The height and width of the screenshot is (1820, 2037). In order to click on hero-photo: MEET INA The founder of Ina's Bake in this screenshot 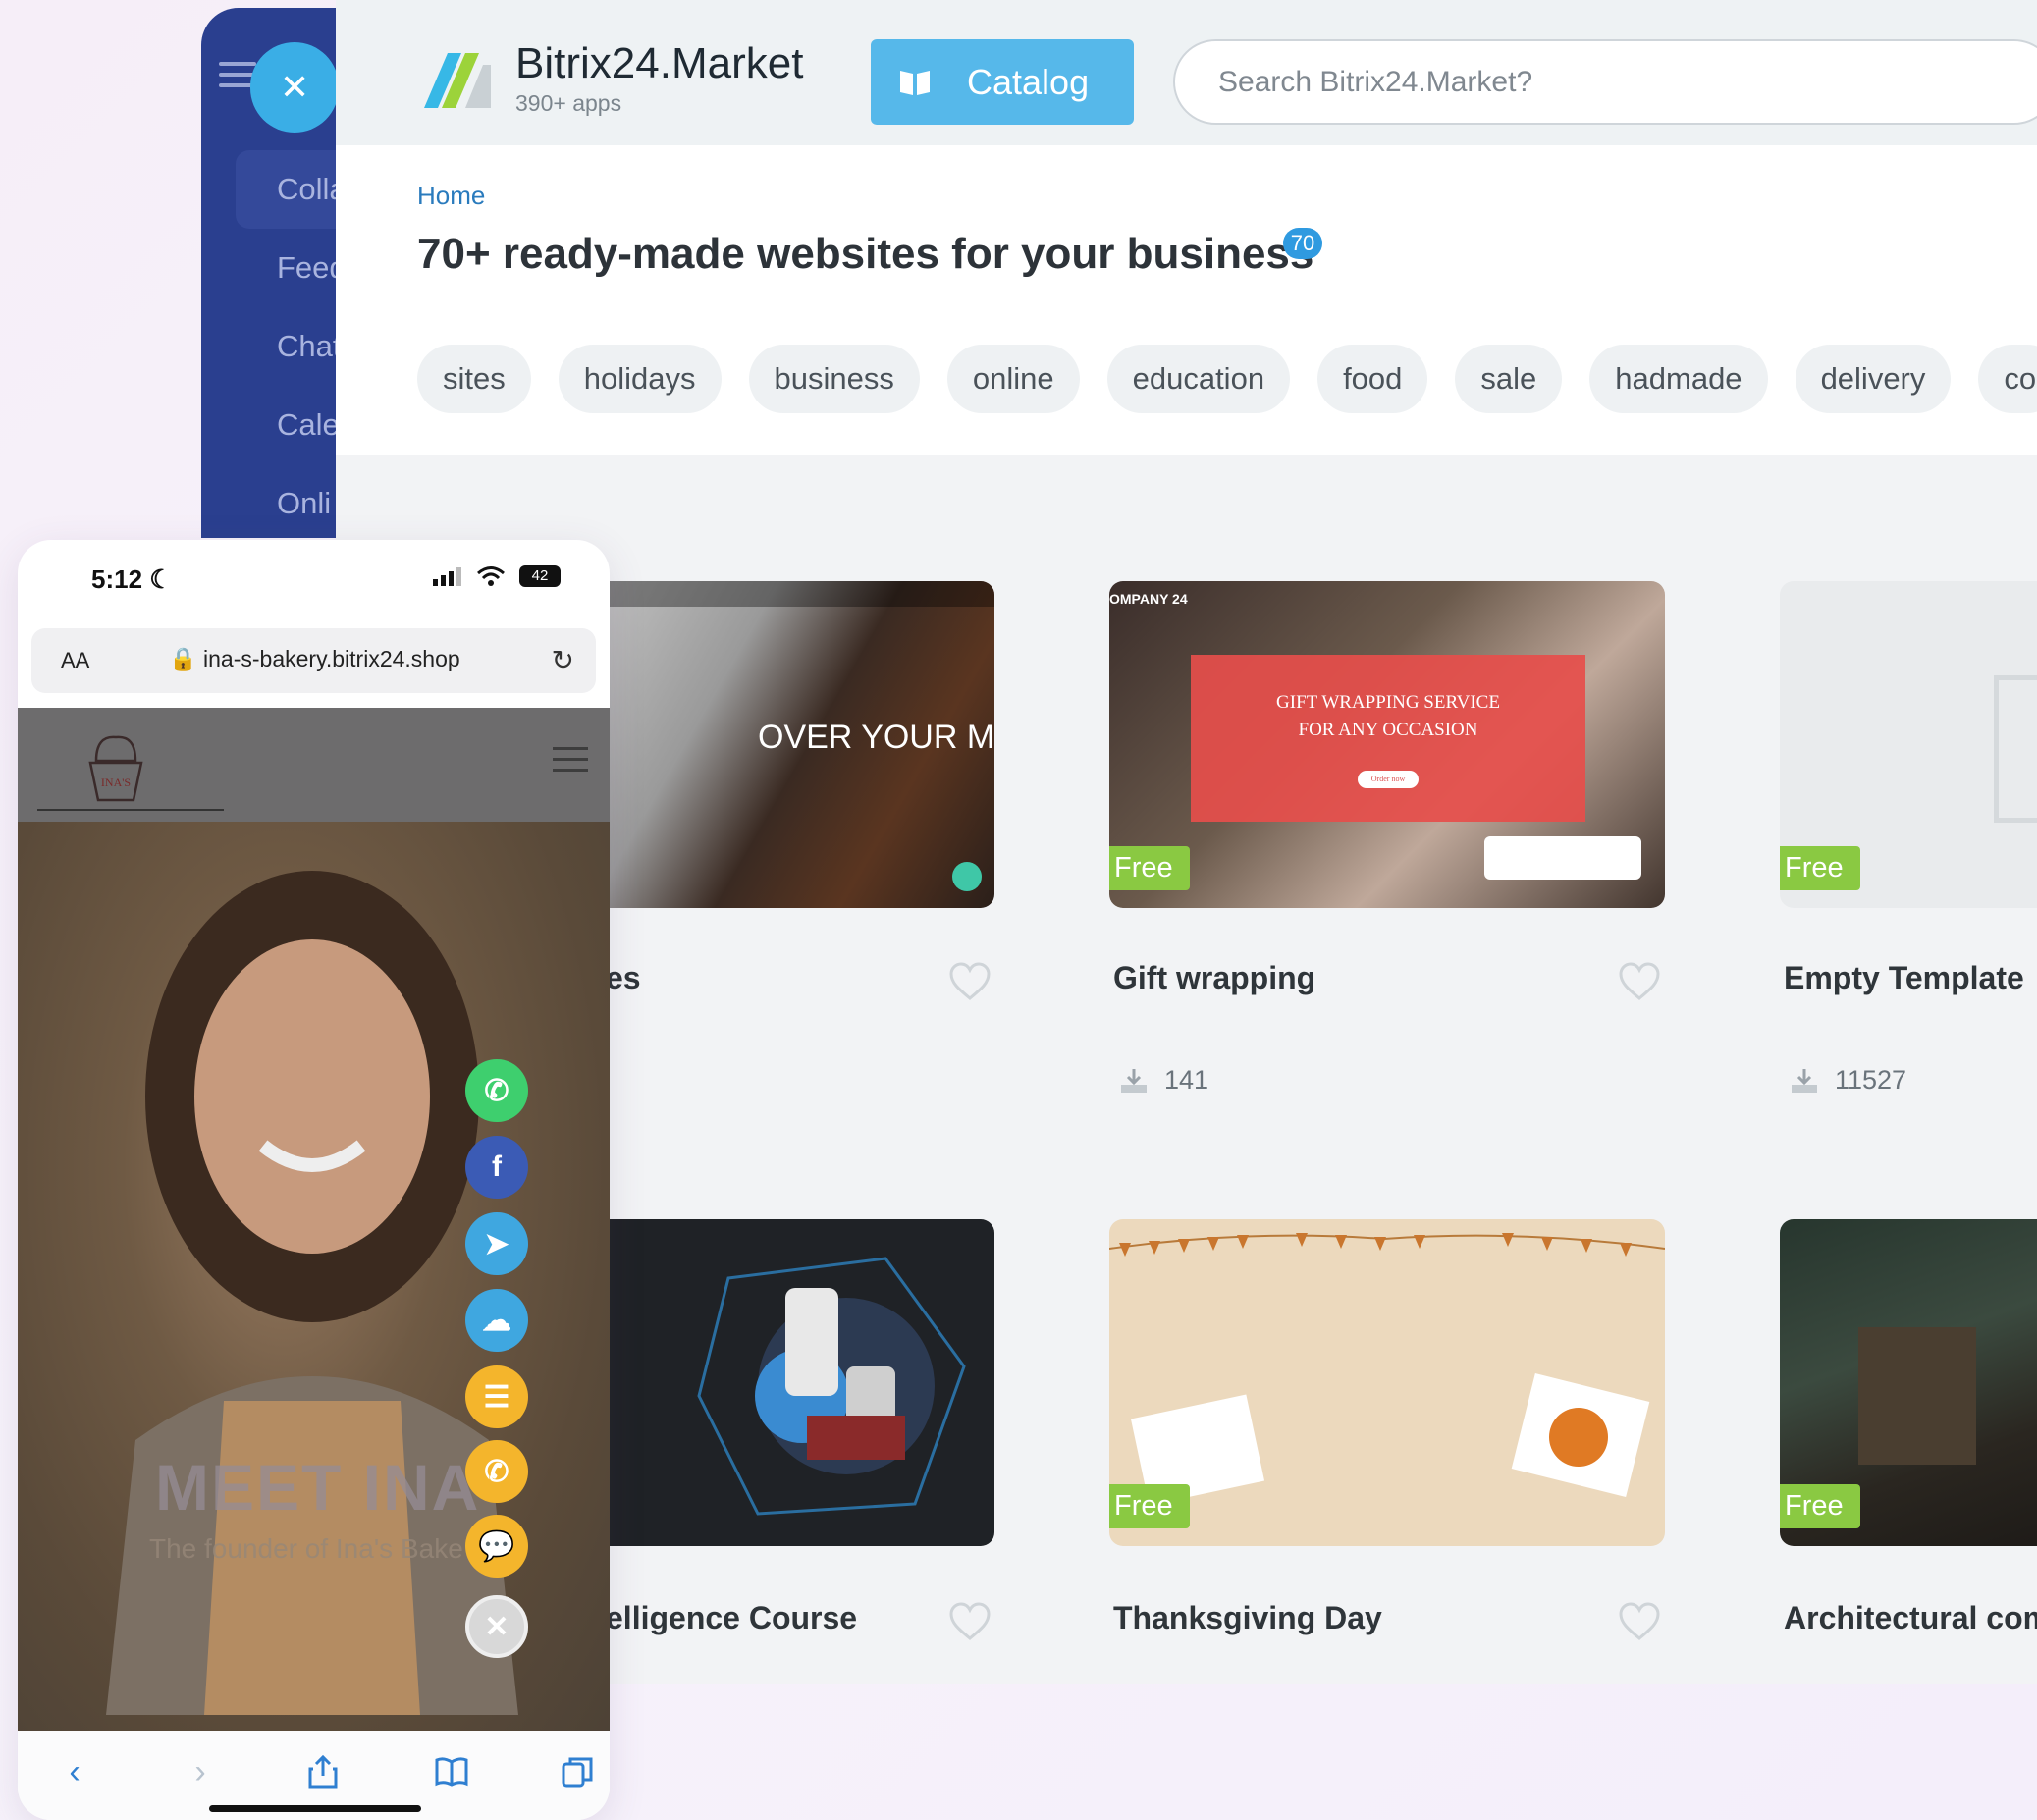, I will do `click(314, 1276)`.